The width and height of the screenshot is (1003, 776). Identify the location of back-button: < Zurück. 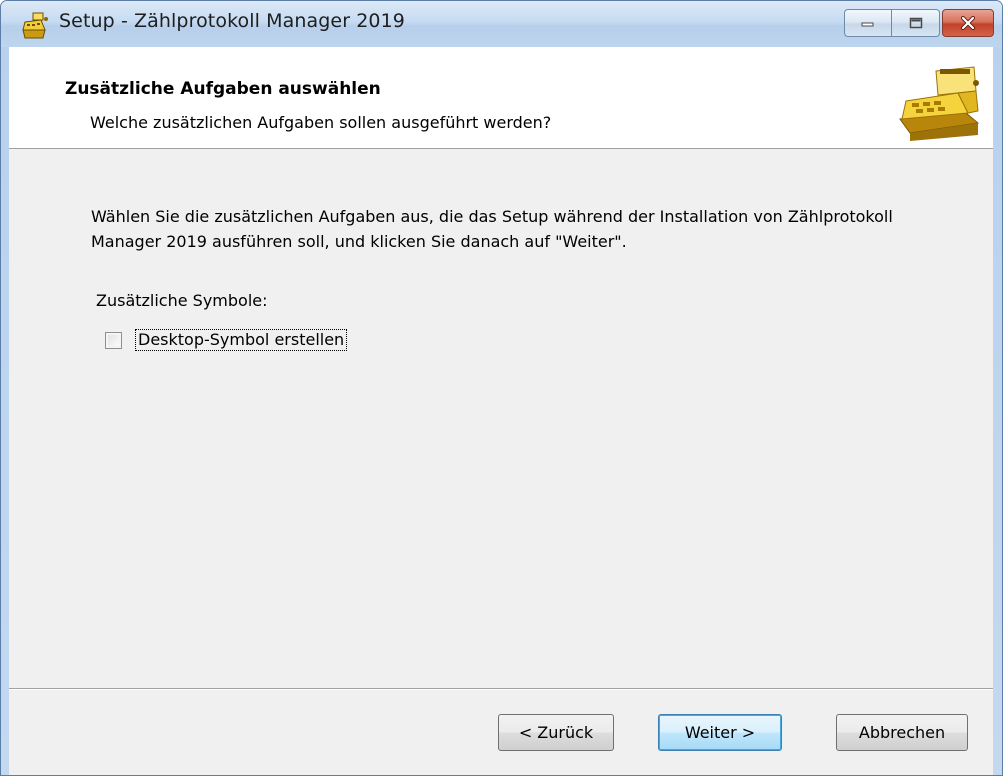
(556, 732).